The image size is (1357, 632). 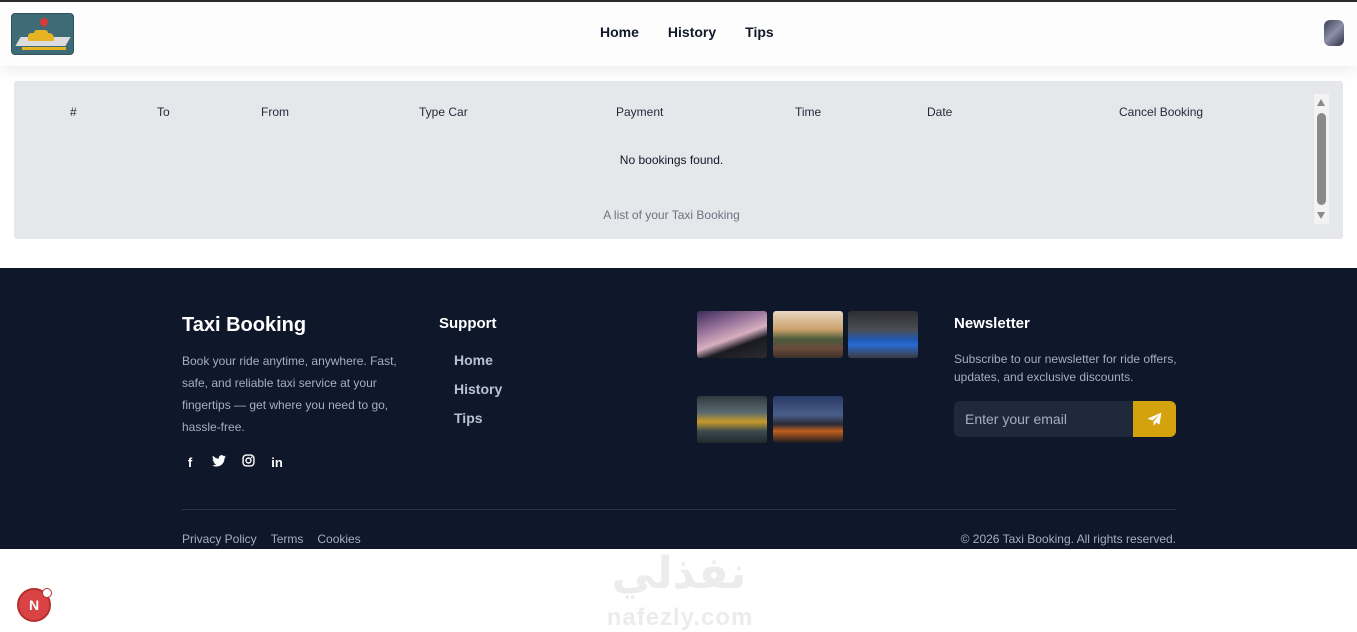 I want to click on top-navbar: Home History Tips, so click(x=678, y=33).